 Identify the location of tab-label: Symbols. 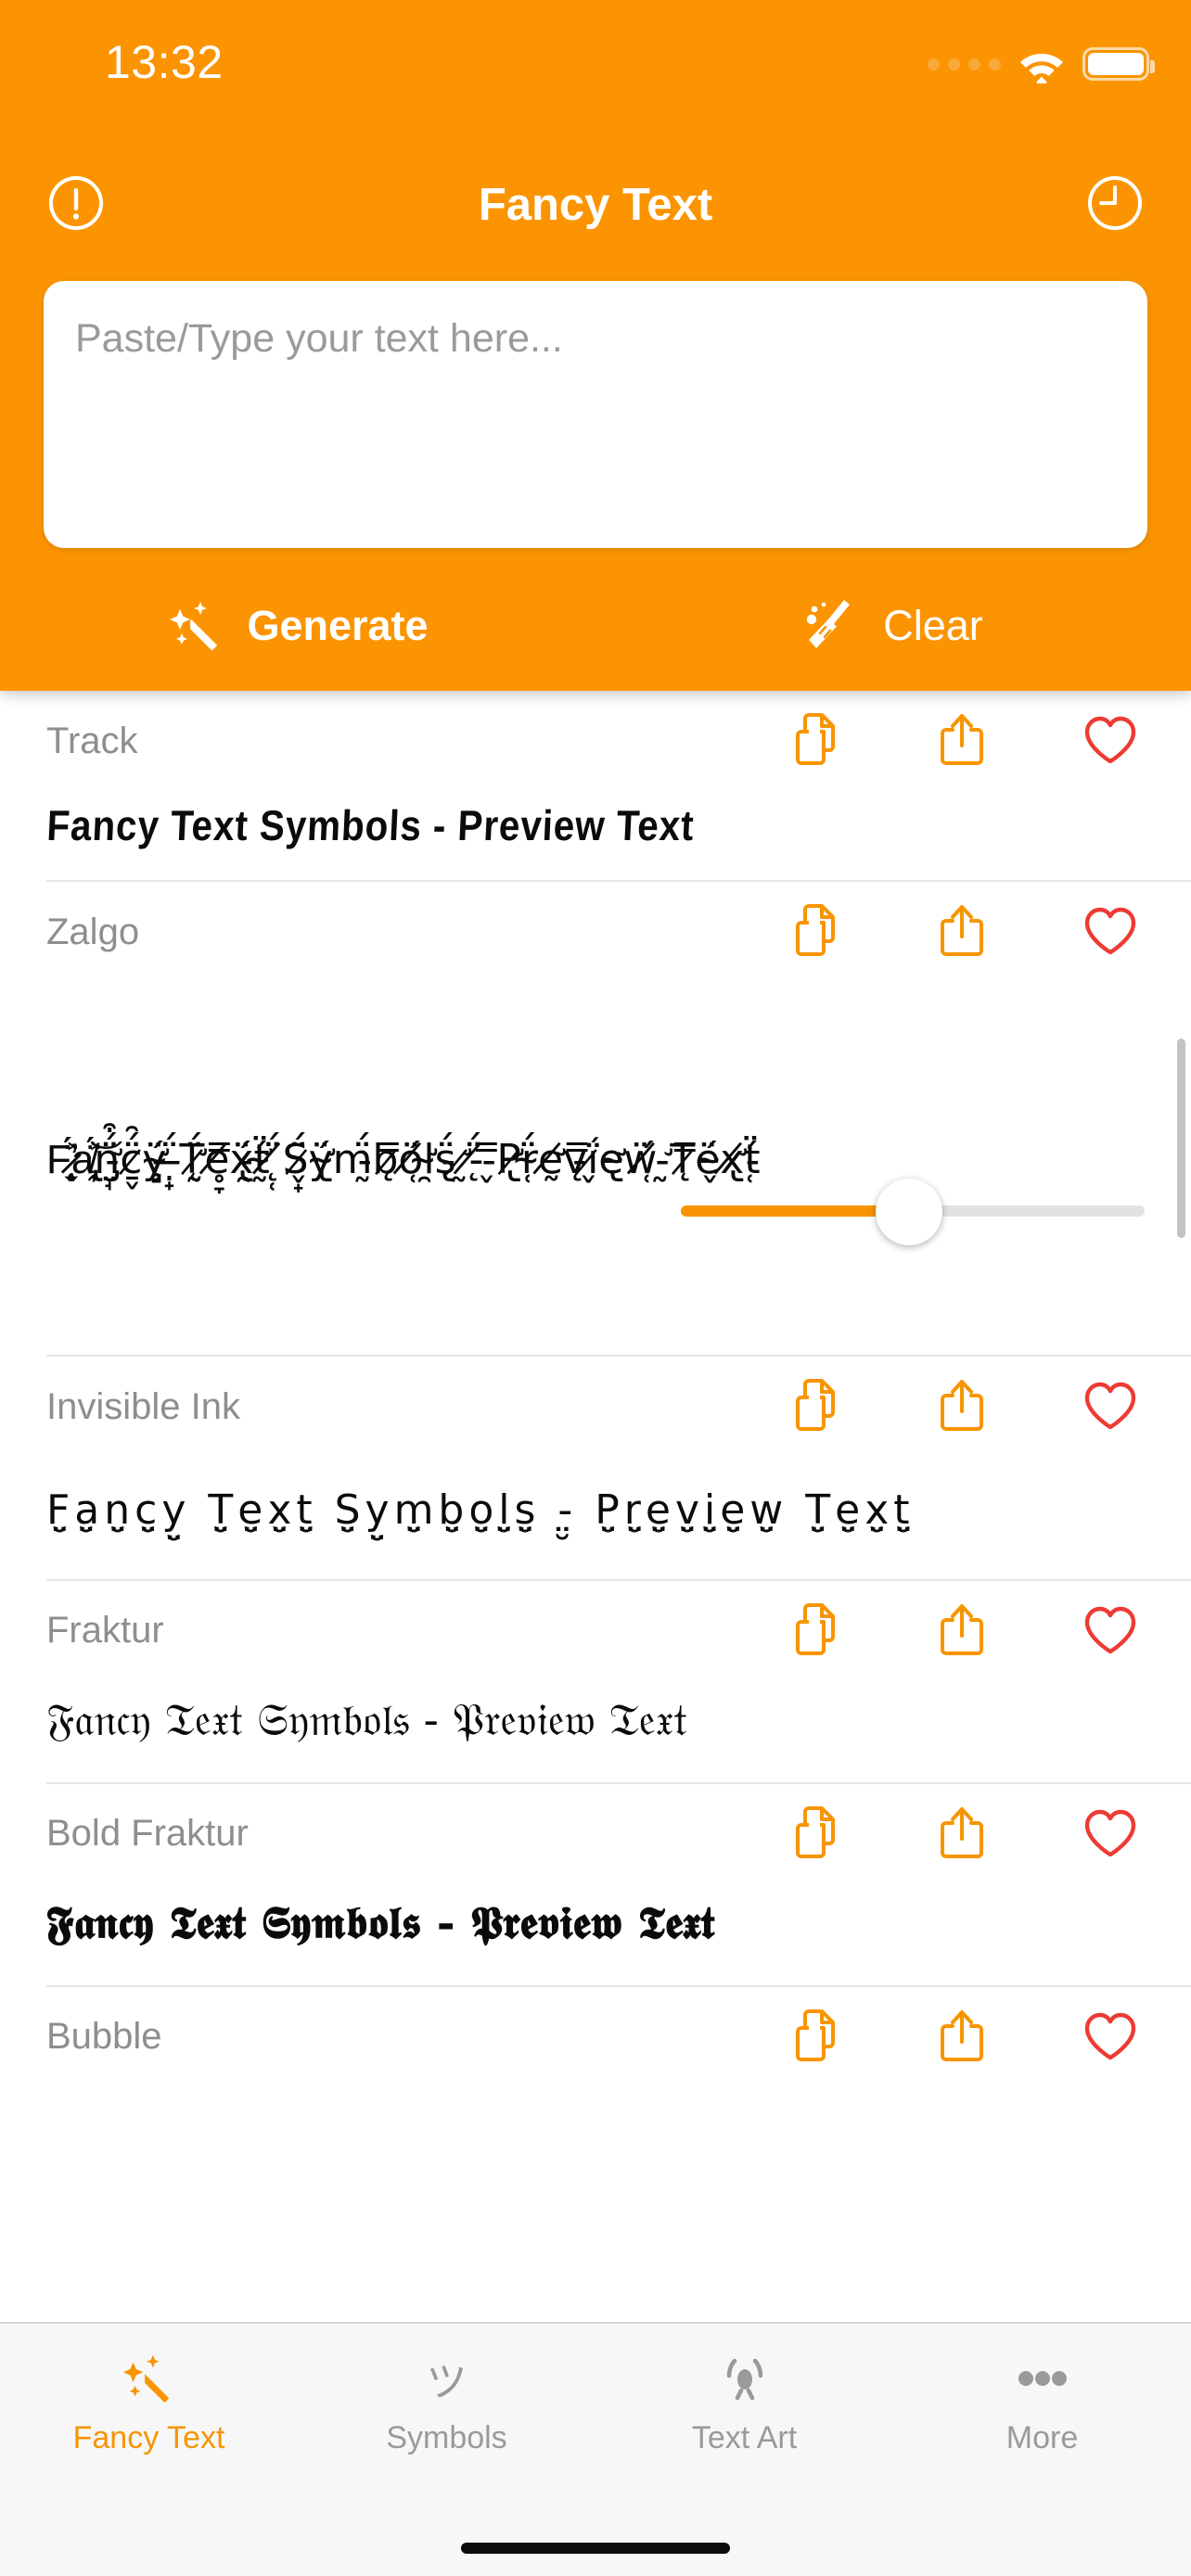
(446, 2437).